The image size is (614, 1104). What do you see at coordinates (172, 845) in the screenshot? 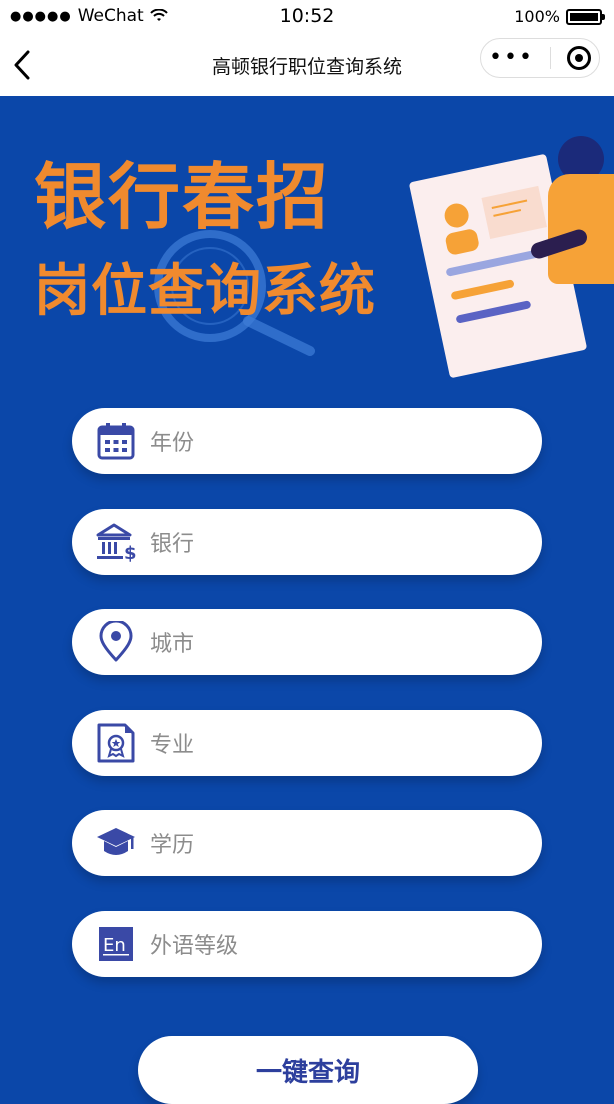
I see `education-field-label: 学历` at bounding box center [172, 845].